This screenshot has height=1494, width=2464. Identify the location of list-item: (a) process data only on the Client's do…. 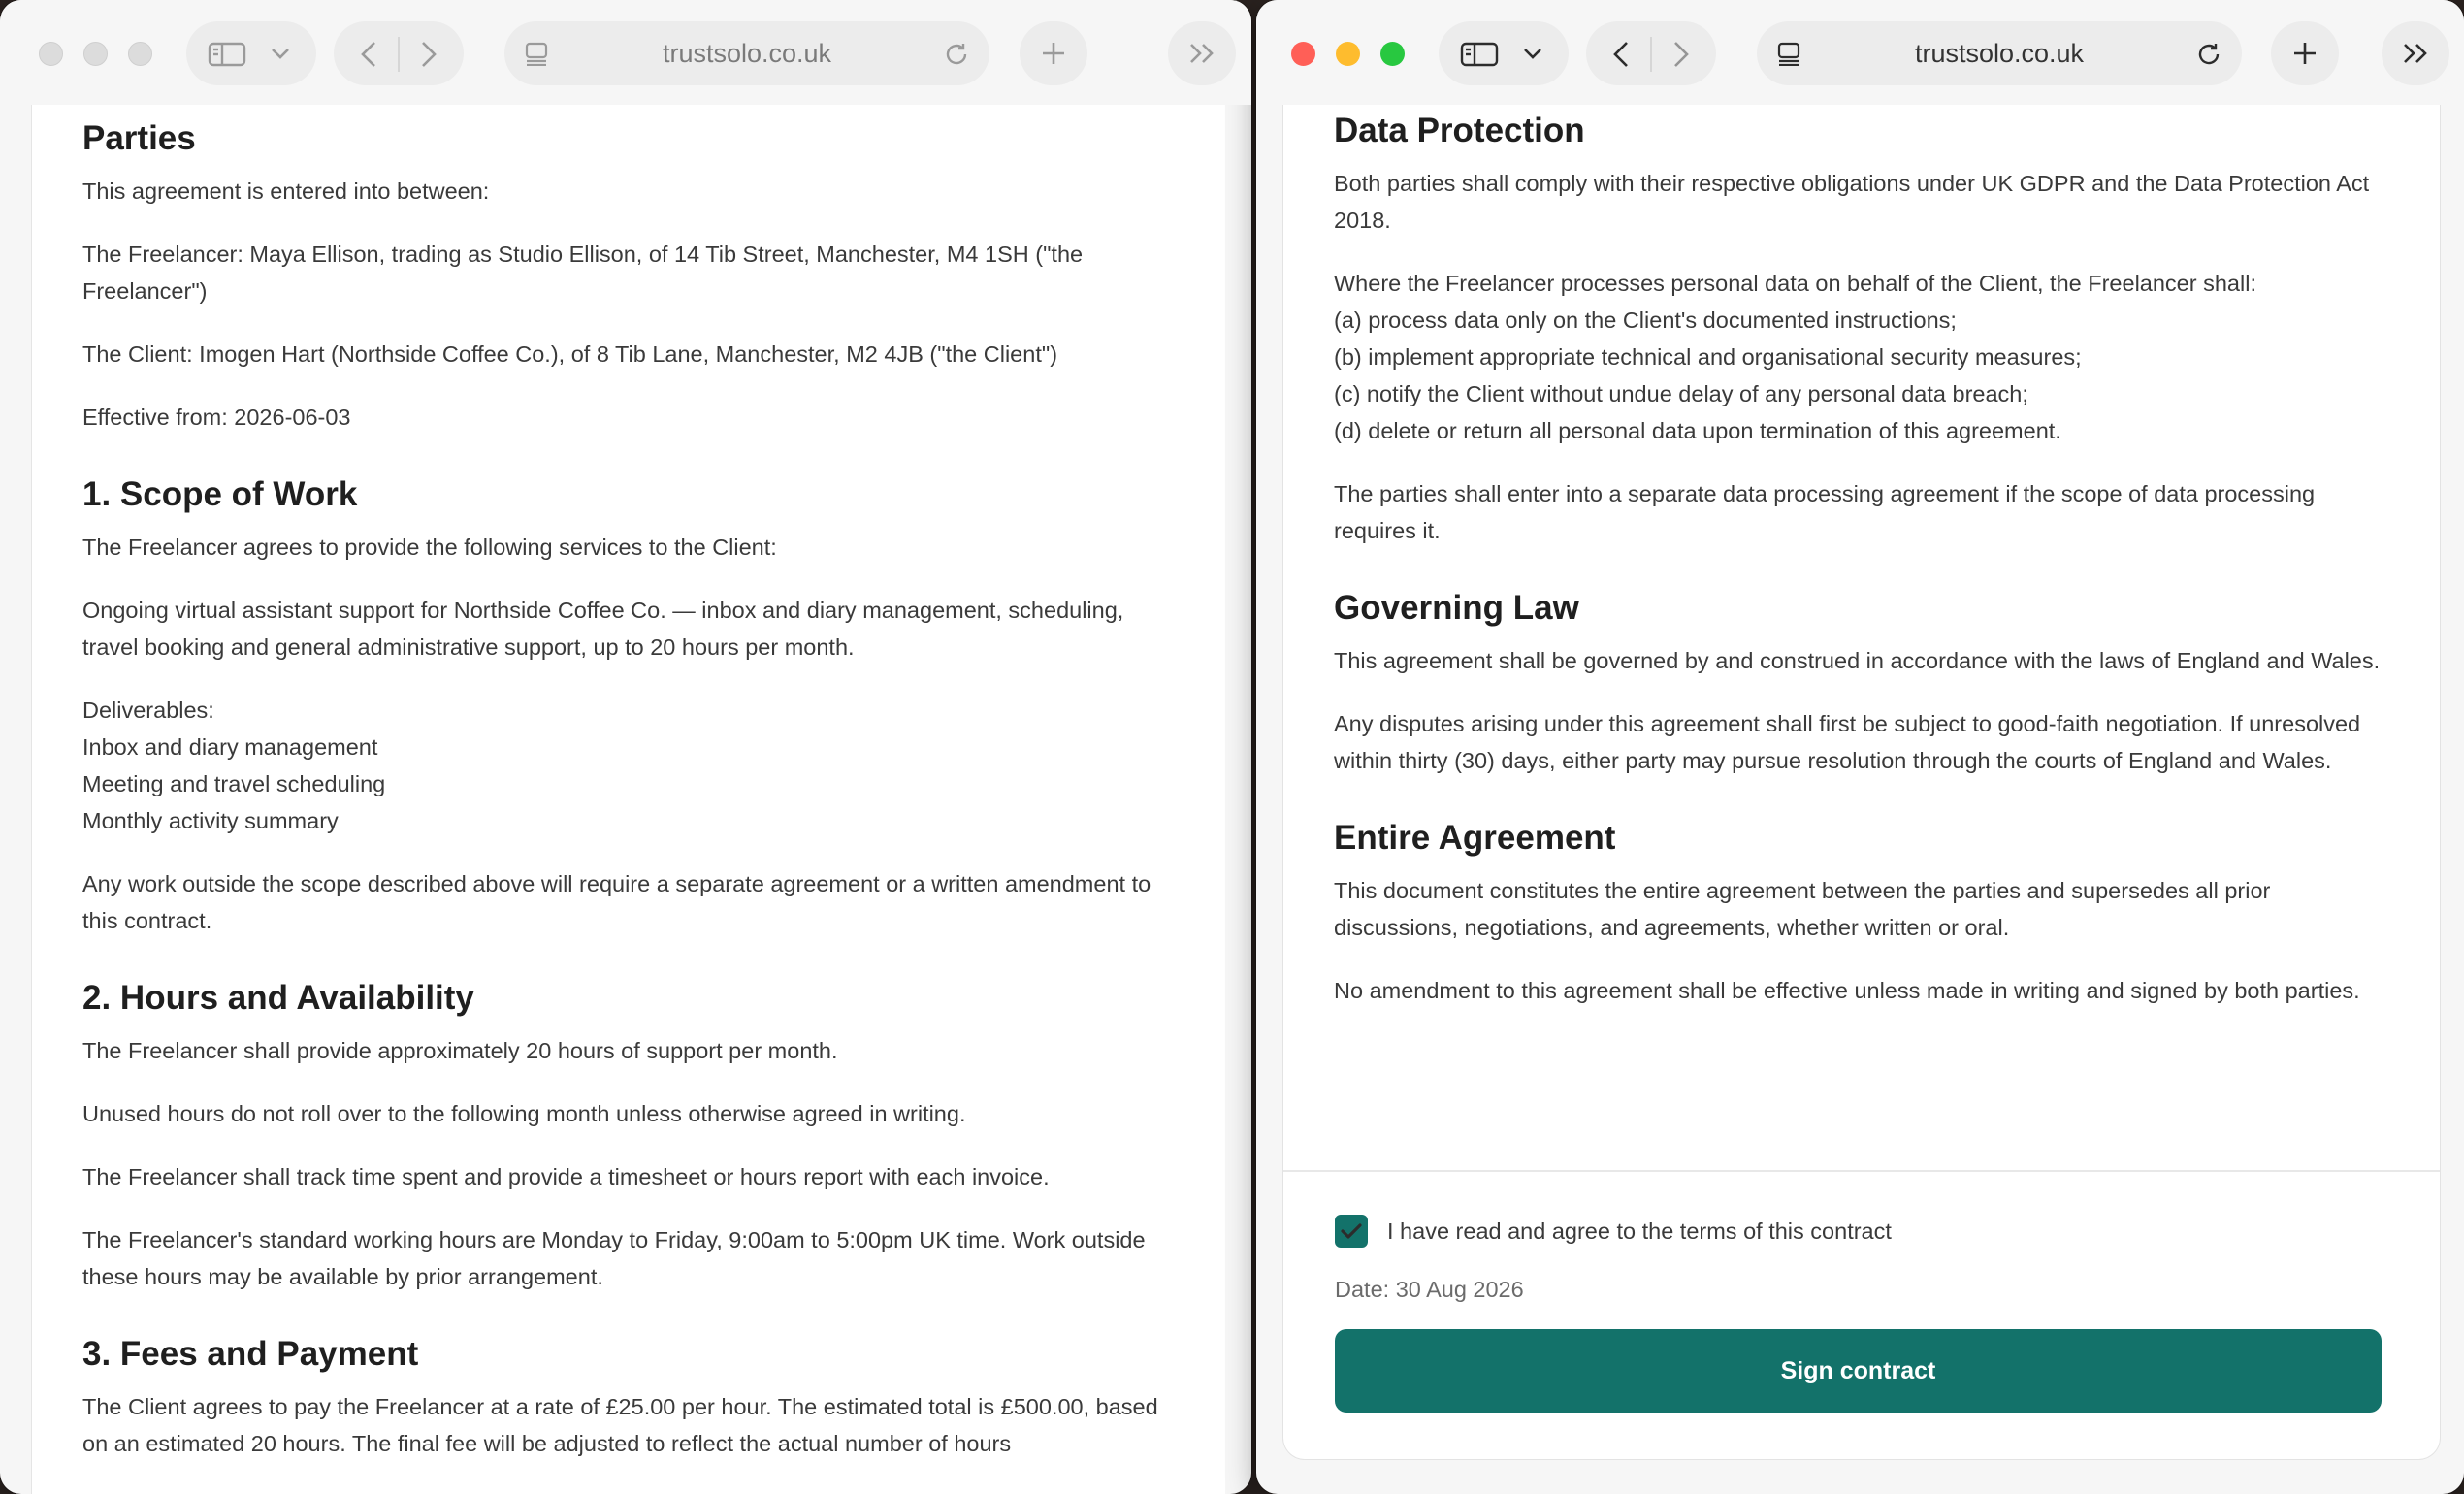
(1645, 320).